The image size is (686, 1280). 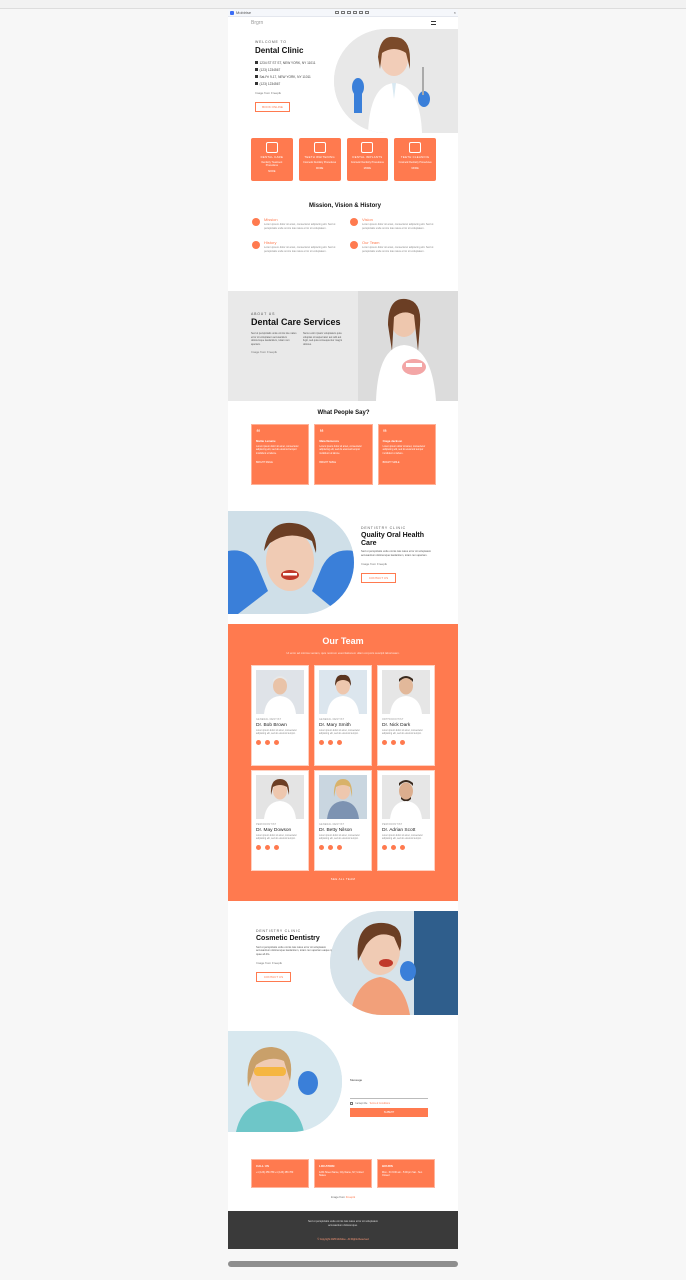 What do you see at coordinates (343, 4) in the screenshot?
I see `browser-top-bar` at bounding box center [343, 4].